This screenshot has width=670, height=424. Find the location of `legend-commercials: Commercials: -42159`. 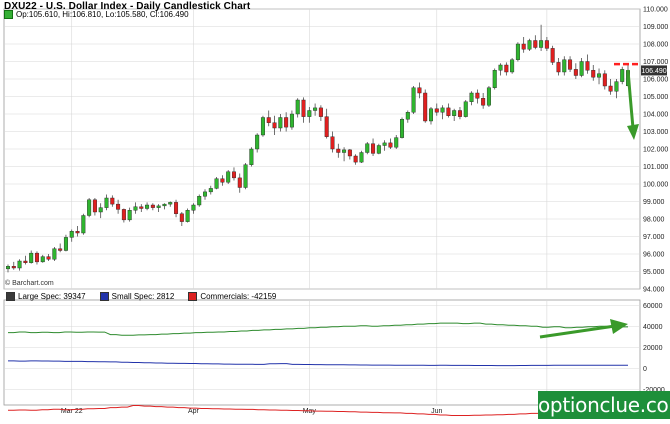

legend-commercials: Commercials: -42159 is located at coordinates (232, 296).